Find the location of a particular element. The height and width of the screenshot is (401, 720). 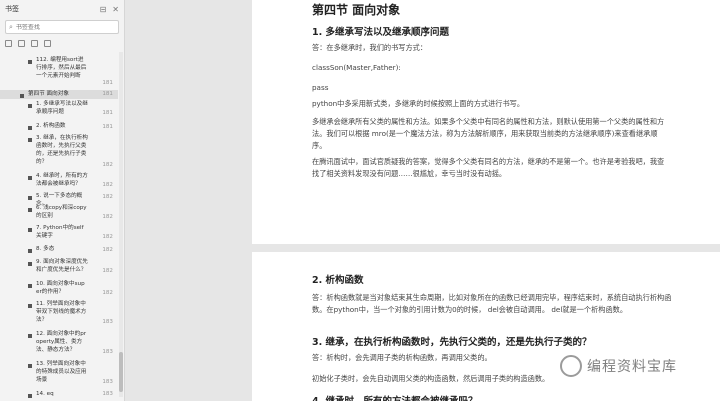

bookmark-label: 2. 析构函数 is located at coordinates (51, 126).